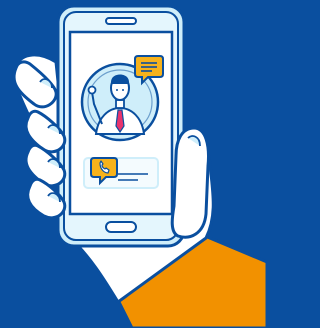 The width and height of the screenshot is (320, 328). I want to click on phone-speaker, so click(121, 21).